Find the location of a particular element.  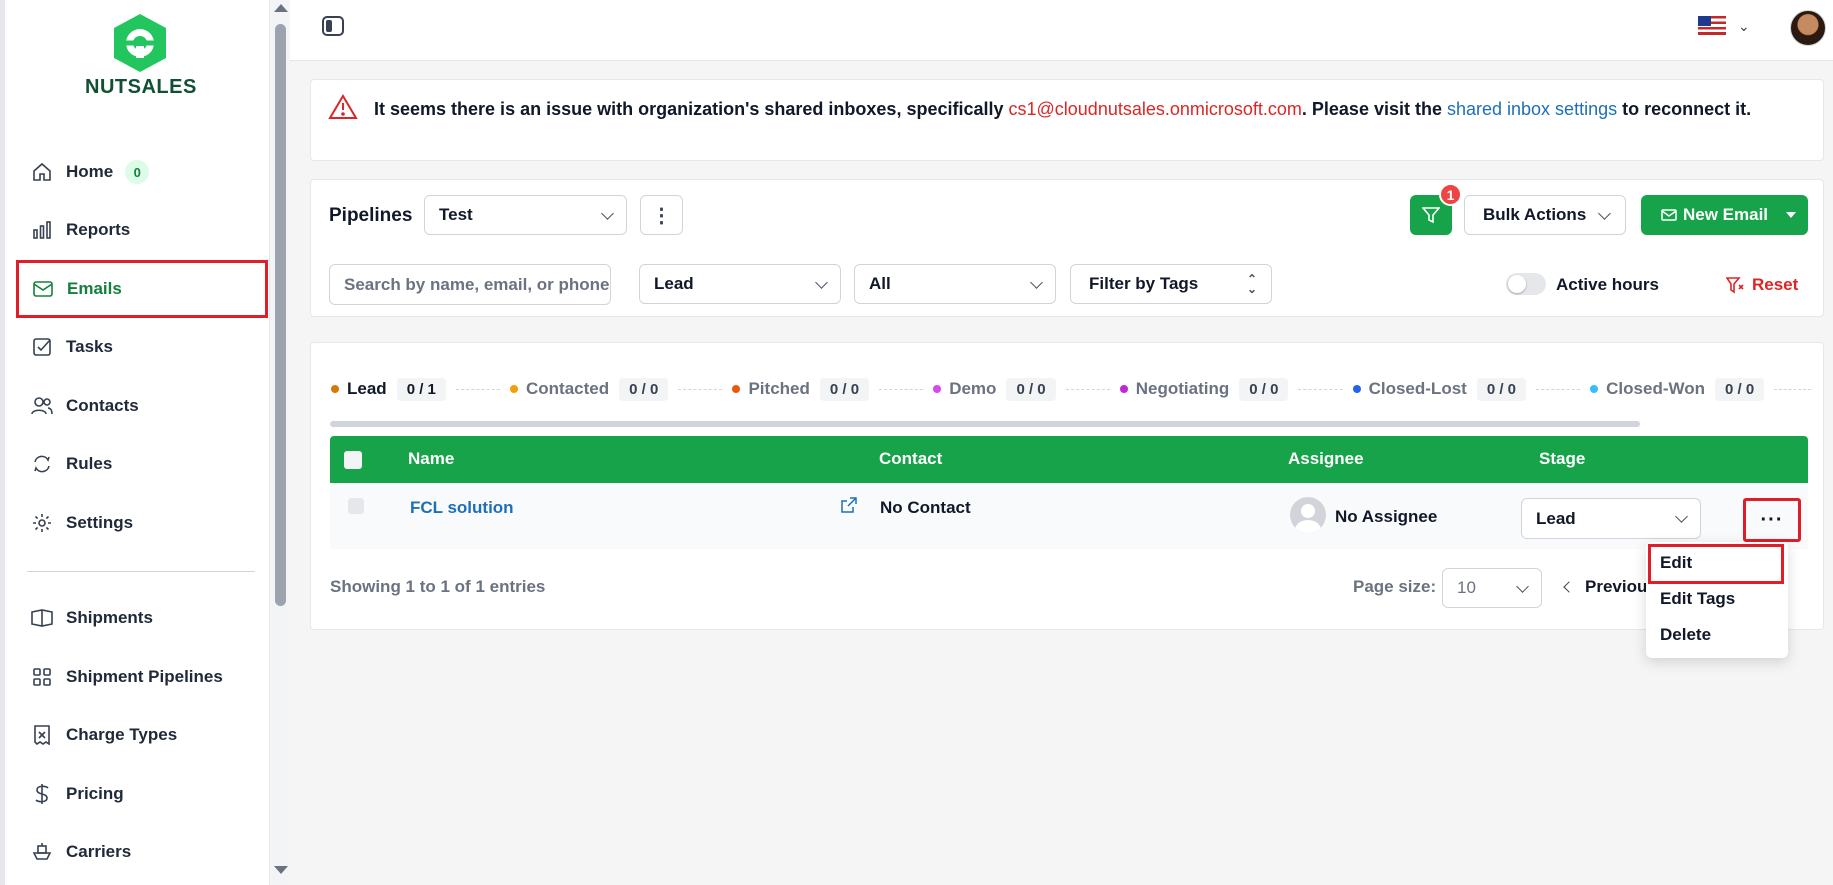

scroll-up-arrow-icon is located at coordinates (281, 8).